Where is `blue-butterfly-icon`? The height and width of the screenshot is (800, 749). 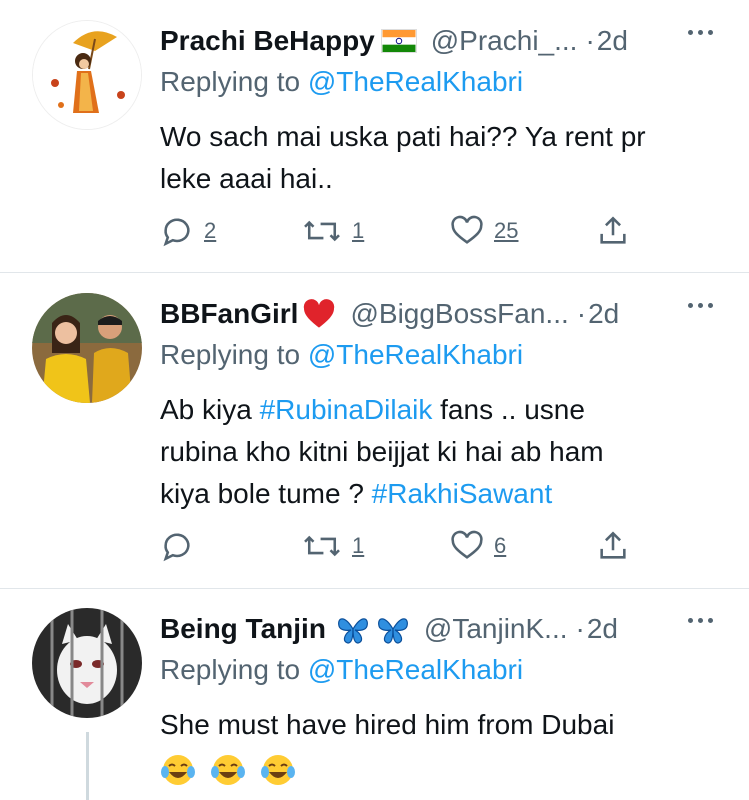
blue-butterfly-icon is located at coordinates (372, 631).